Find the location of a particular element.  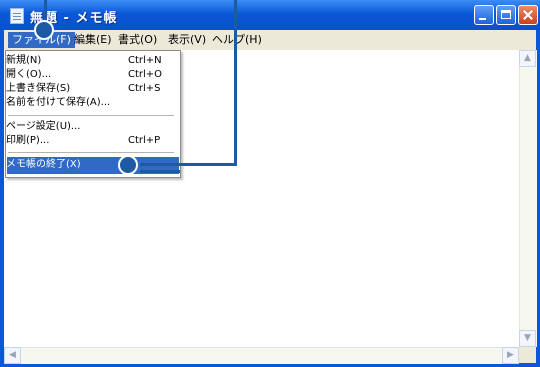

shortcut-print: Ctrl+P is located at coordinates (144, 140).